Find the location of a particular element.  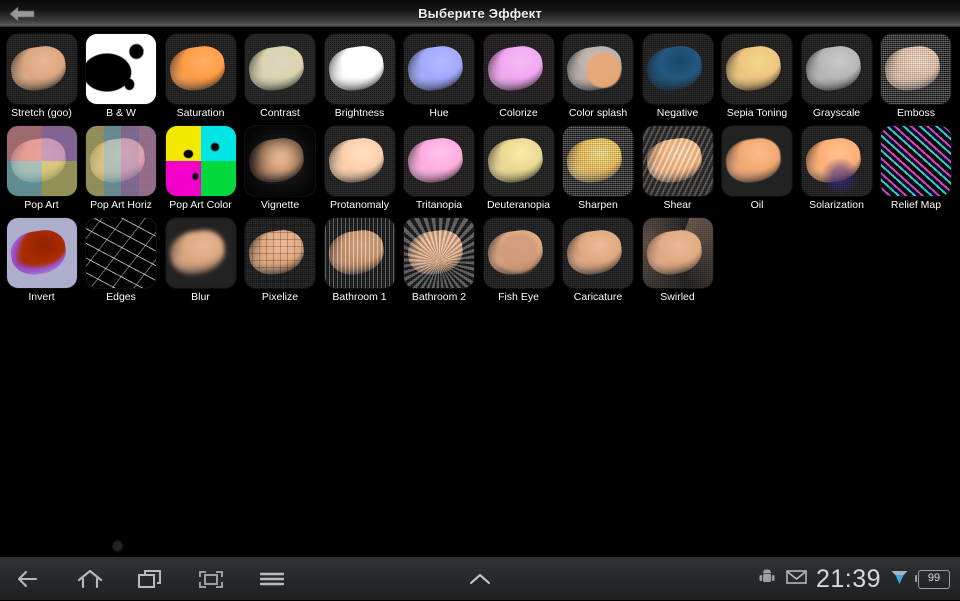

effect-item: Blur is located at coordinates (200, 261).